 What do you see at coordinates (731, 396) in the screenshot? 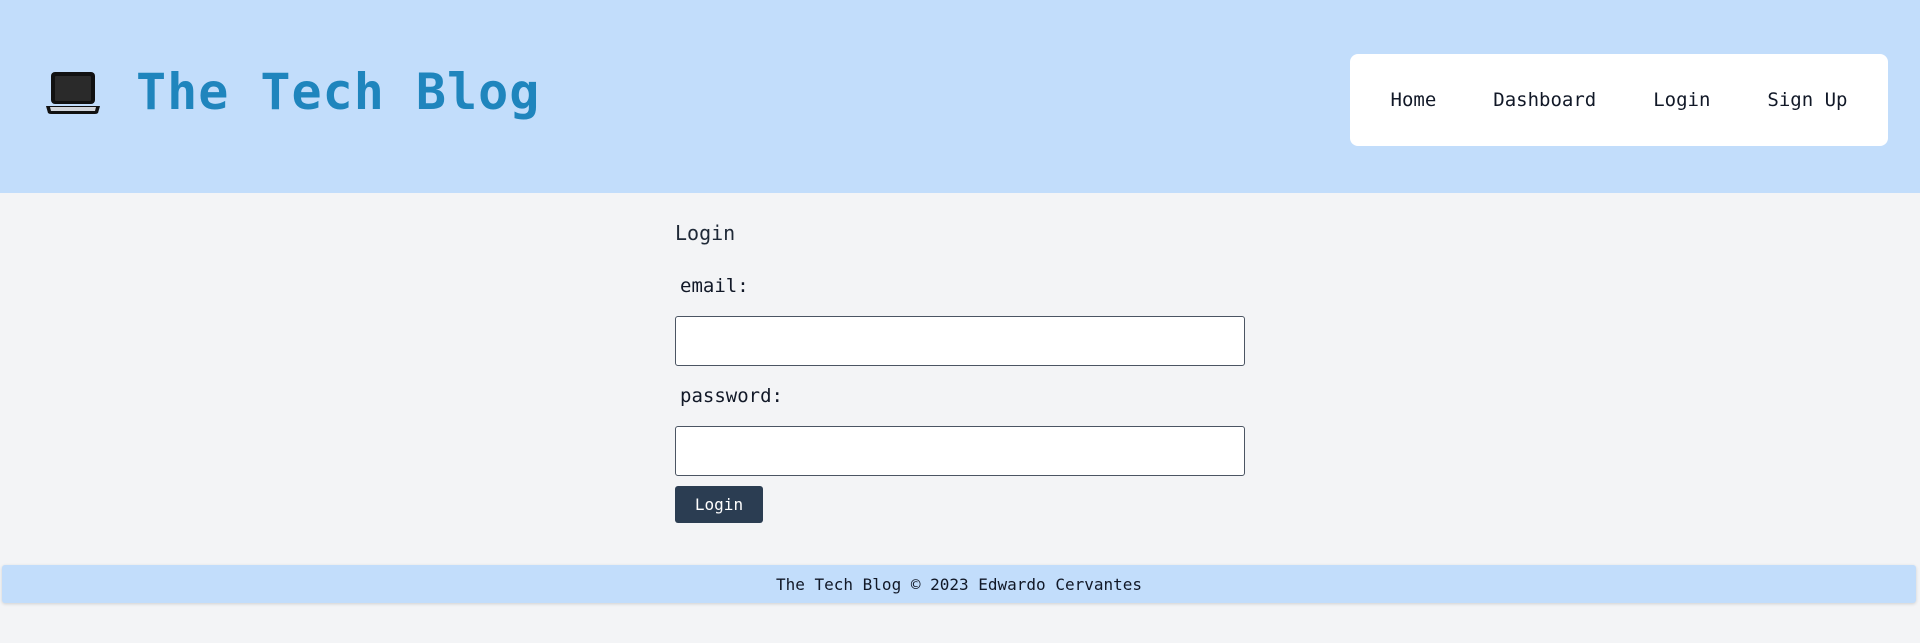
I see `password-label: password:` at bounding box center [731, 396].